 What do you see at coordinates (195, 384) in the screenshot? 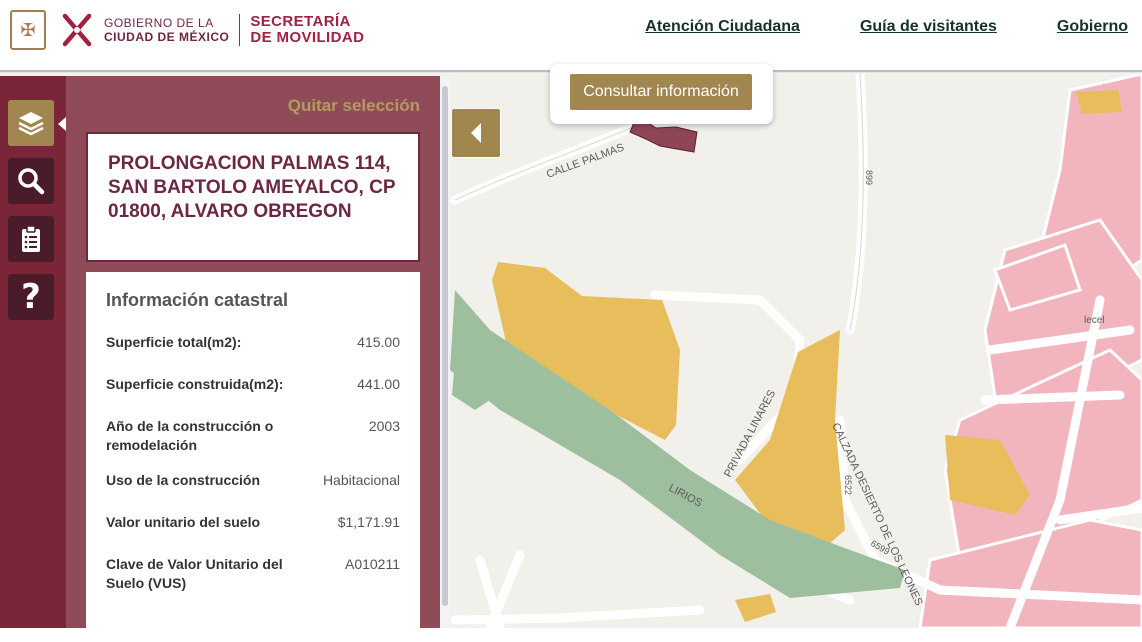
I see `info-label: Superficie construida(m2):` at bounding box center [195, 384].